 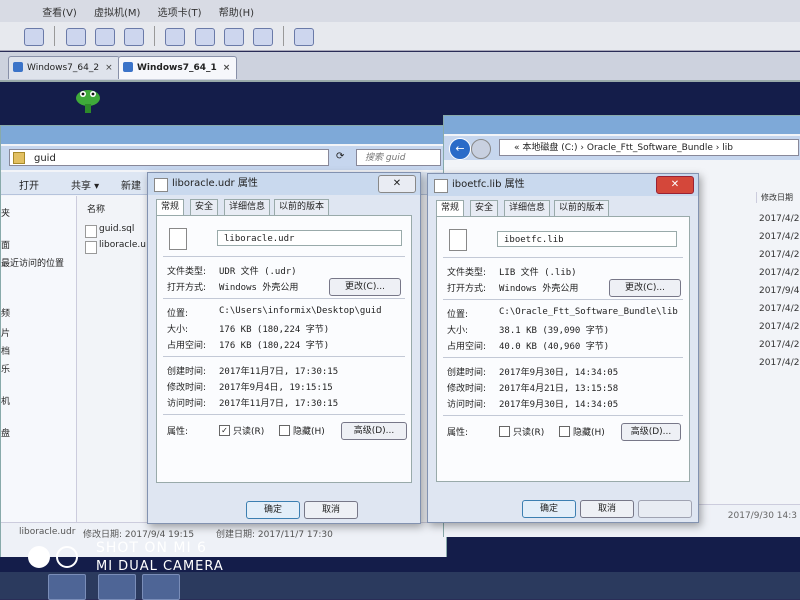 What do you see at coordinates (117, 229) in the screenshot?
I see `file-name: guid.sql` at bounding box center [117, 229].